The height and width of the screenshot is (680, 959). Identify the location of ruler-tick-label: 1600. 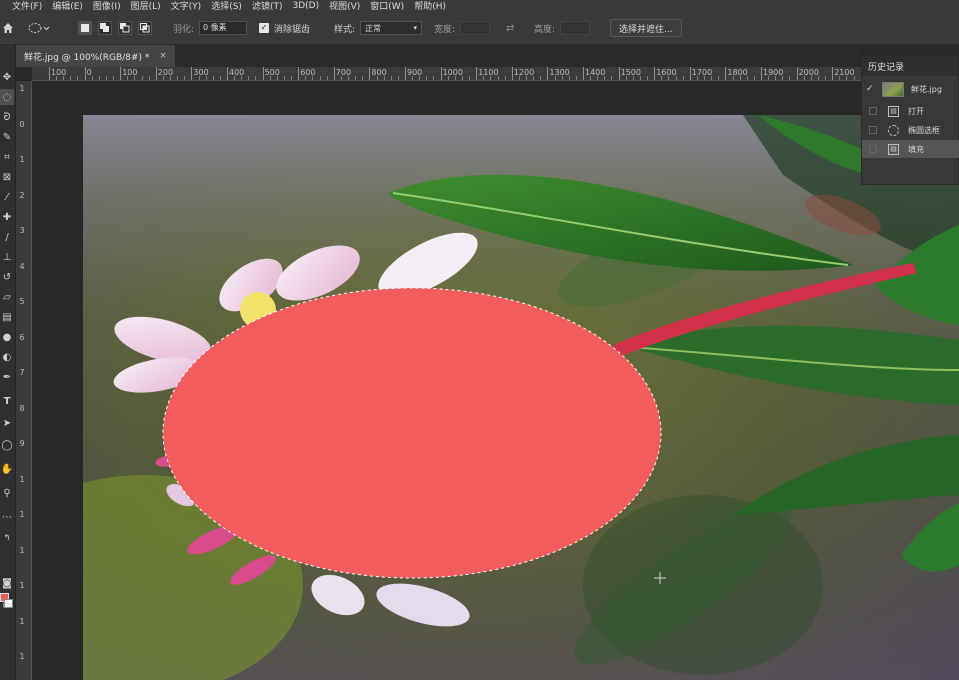
(666, 72).